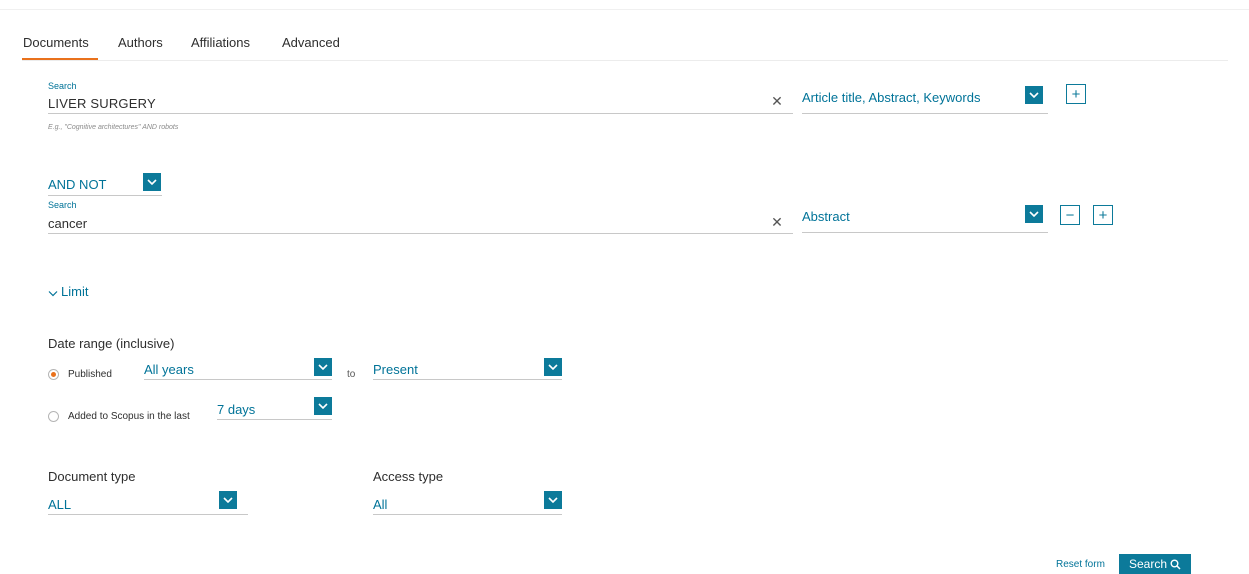 Image resolution: width=1249 pixels, height=574 pixels. What do you see at coordinates (1080, 564) in the screenshot?
I see `reset-form-link: Reset form` at bounding box center [1080, 564].